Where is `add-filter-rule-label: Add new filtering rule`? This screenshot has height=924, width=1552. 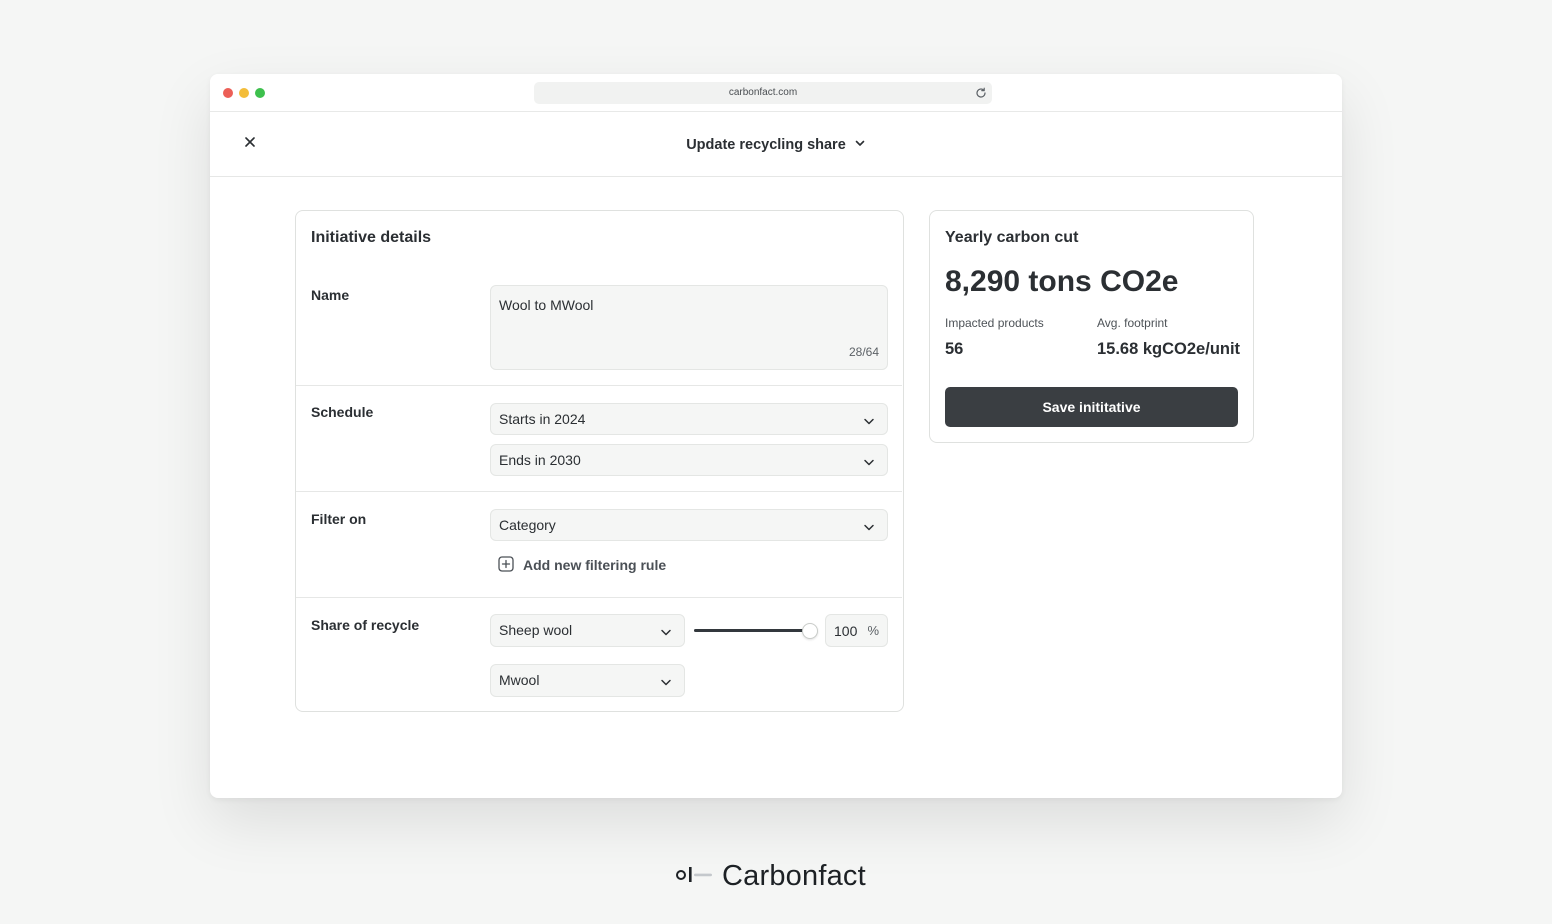 add-filter-rule-label: Add new filtering rule is located at coordinates (595, 565).